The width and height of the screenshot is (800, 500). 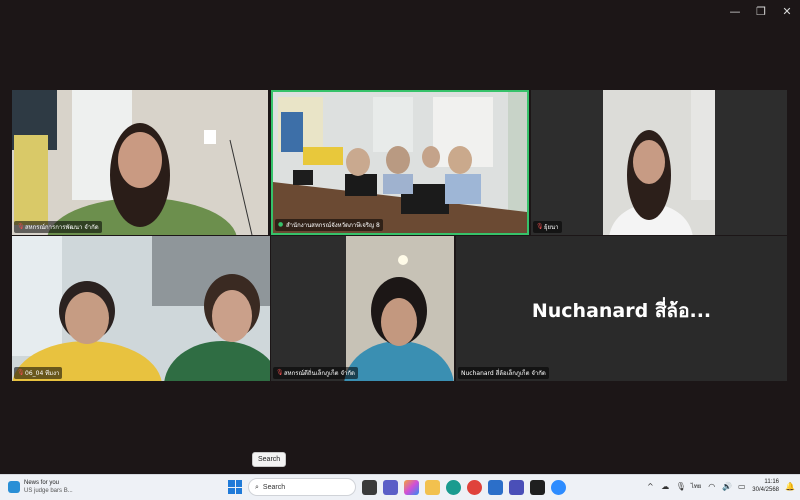 I want to click on participant-name-tag: 🎙 06_04 ทีมงา, so click(x=38, y=373).